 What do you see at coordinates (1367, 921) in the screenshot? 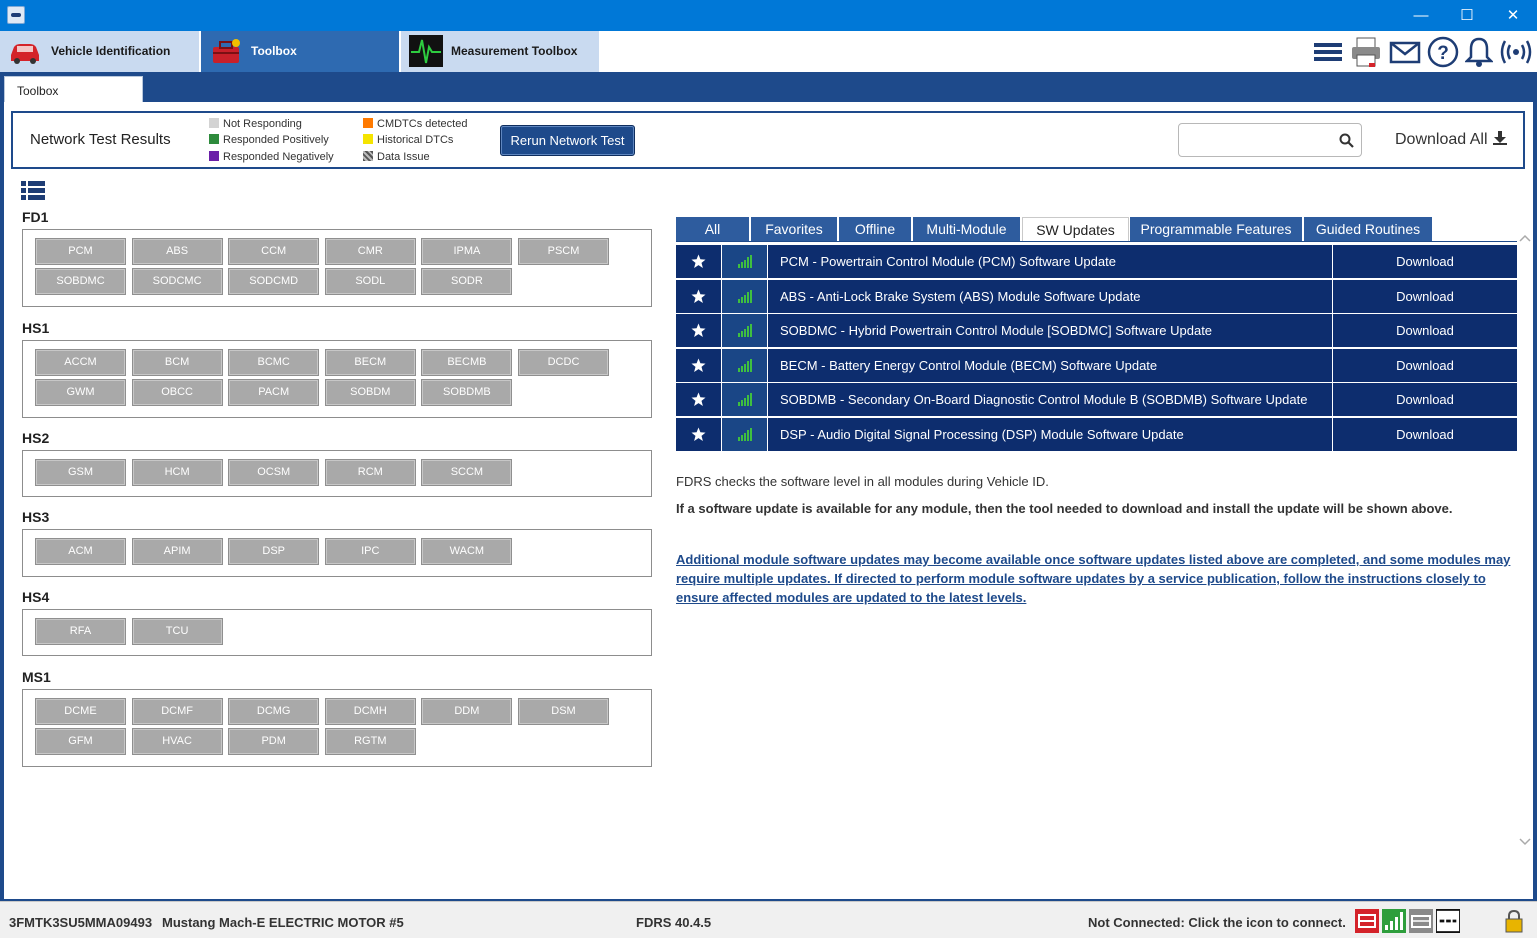
I see `vci-disconnected-icon` at bounding box center [1367, 921].